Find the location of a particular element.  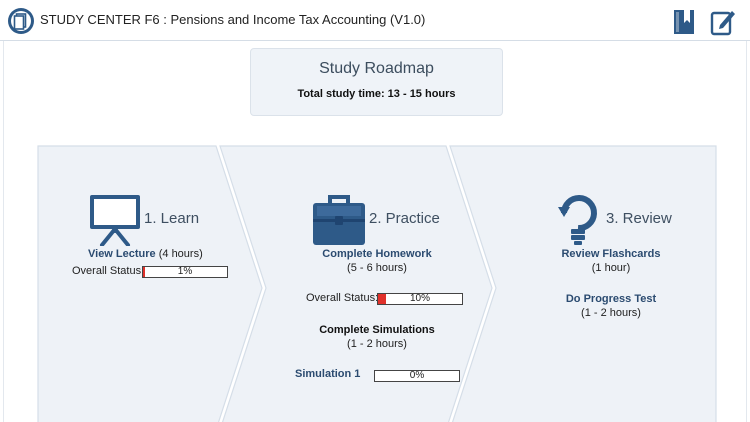

simulations-heading: Complete Simulations is located at coordinates (377, 330).